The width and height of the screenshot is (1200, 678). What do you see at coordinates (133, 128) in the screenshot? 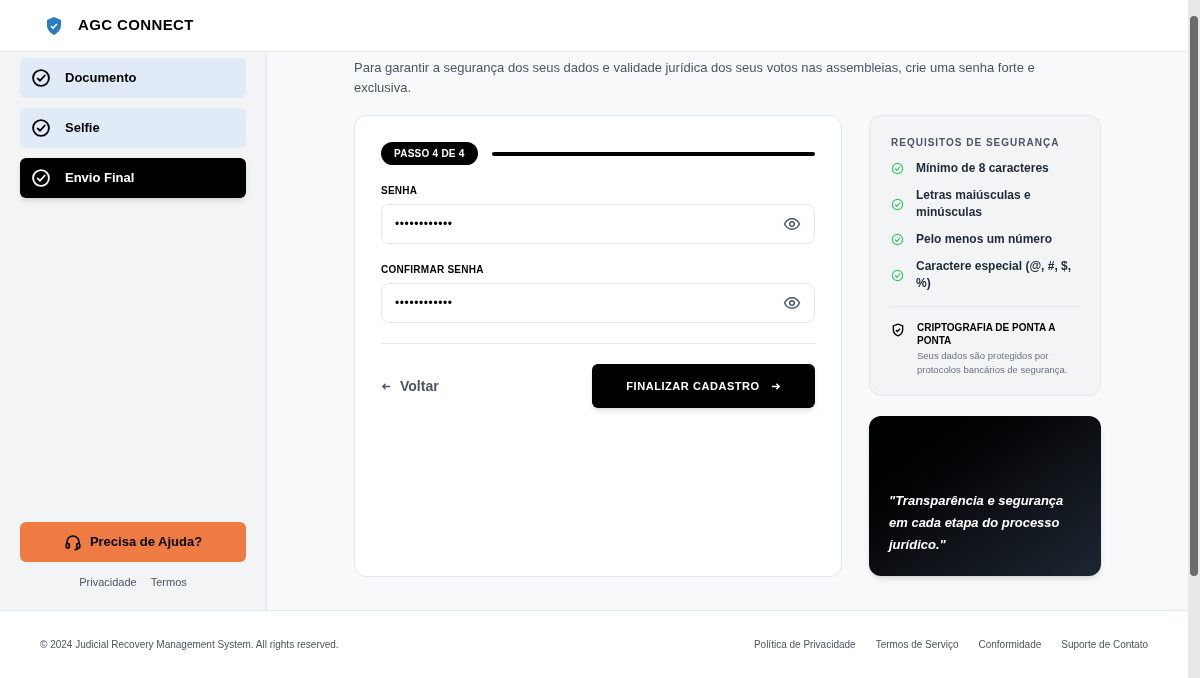
I see `step-item: Selfie` at bounding box center [133, 128].